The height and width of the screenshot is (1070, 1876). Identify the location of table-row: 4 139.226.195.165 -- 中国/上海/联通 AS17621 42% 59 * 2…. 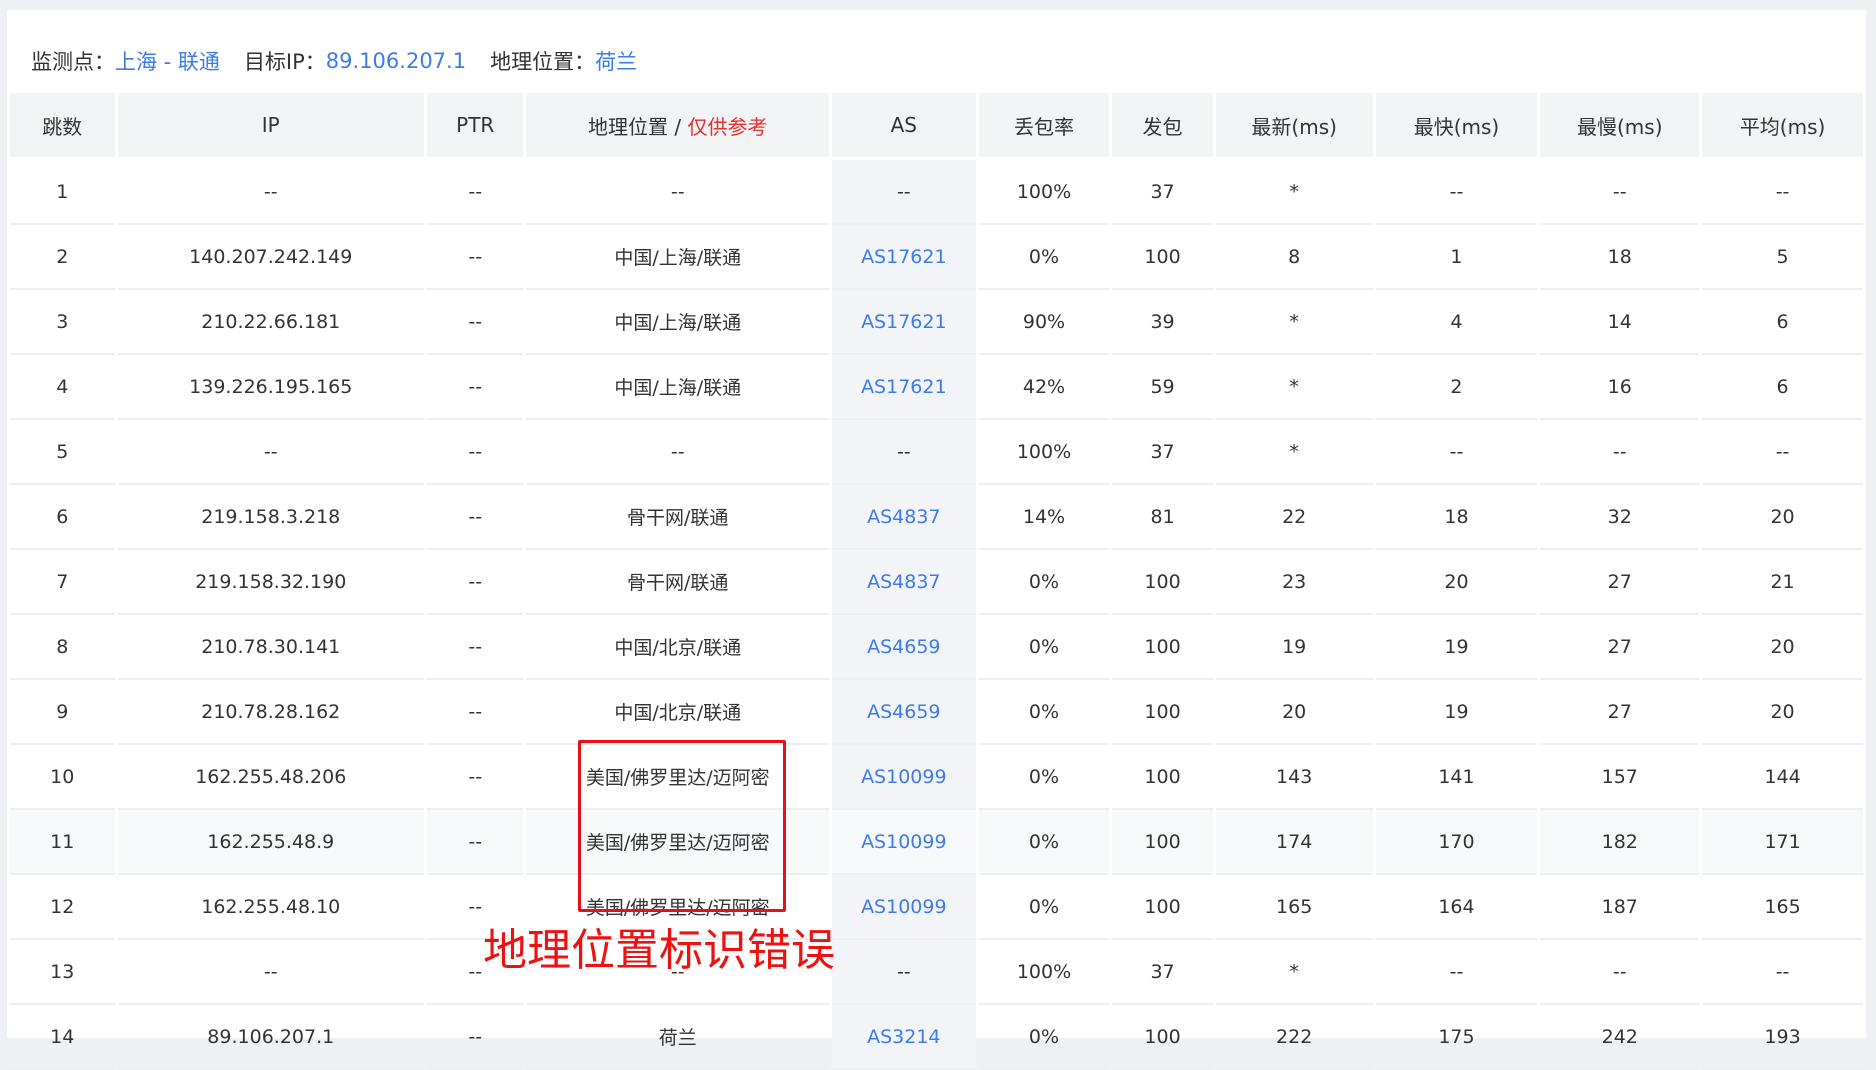
(936, 387).